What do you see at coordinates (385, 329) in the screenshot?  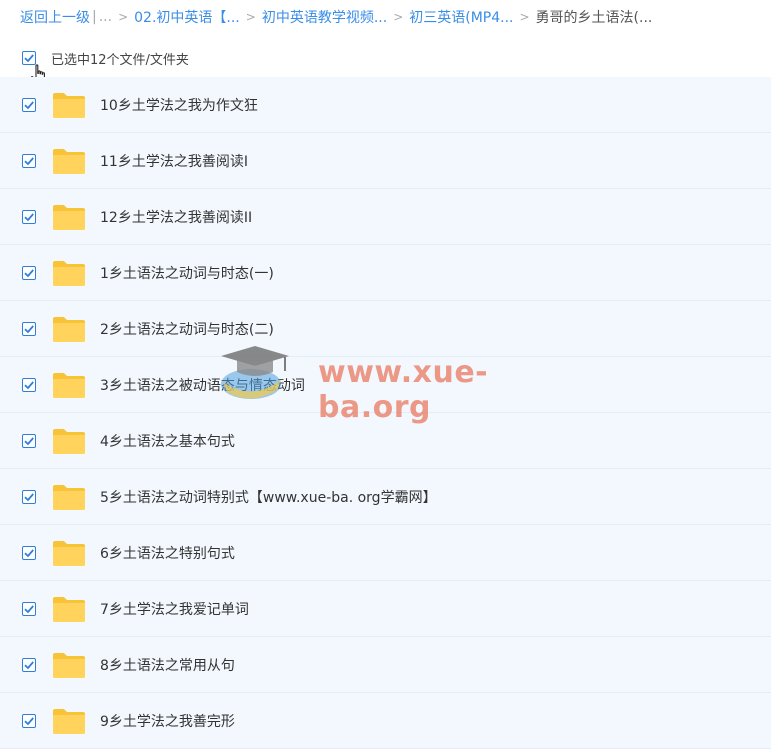 I see `file-row: 2乡土语法之动词与时态(二)` at bounding box center [385, 329].